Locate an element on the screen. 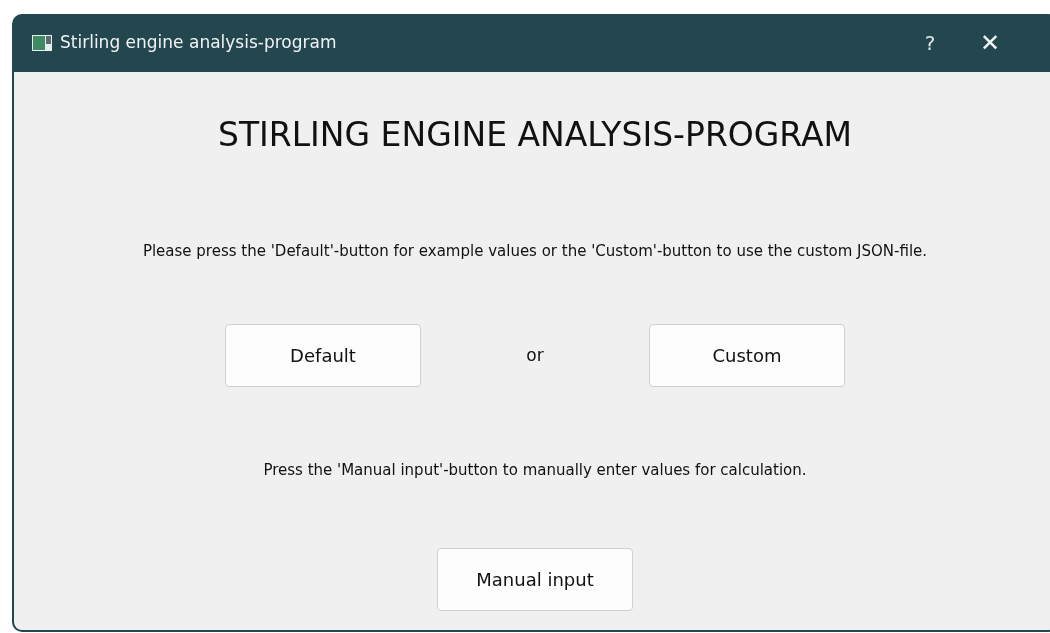 The width and height of the screenshot is (1050, 633). close-button: ✕ is located at coordinates (990, 43).